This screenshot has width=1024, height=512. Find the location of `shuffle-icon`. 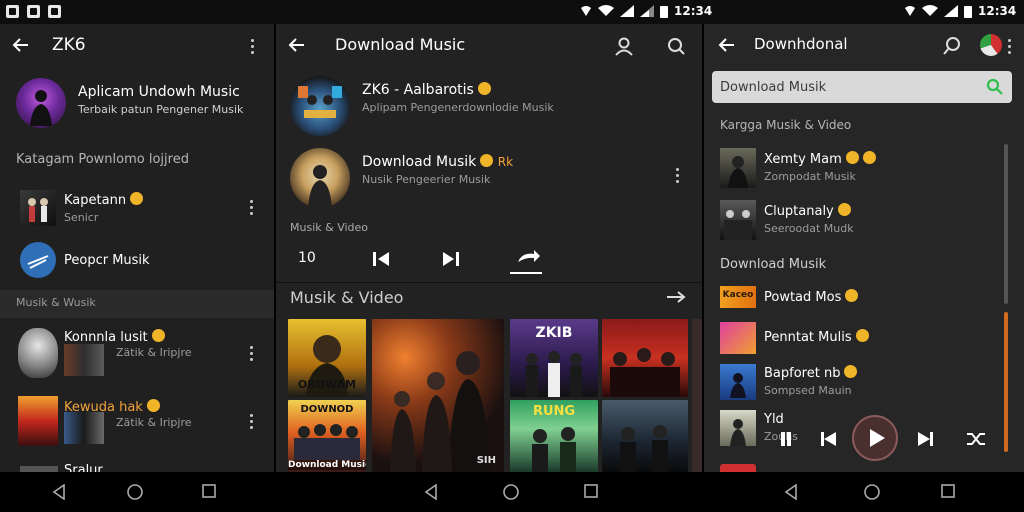

shuffle-icon is located at coordinates (976, 439).